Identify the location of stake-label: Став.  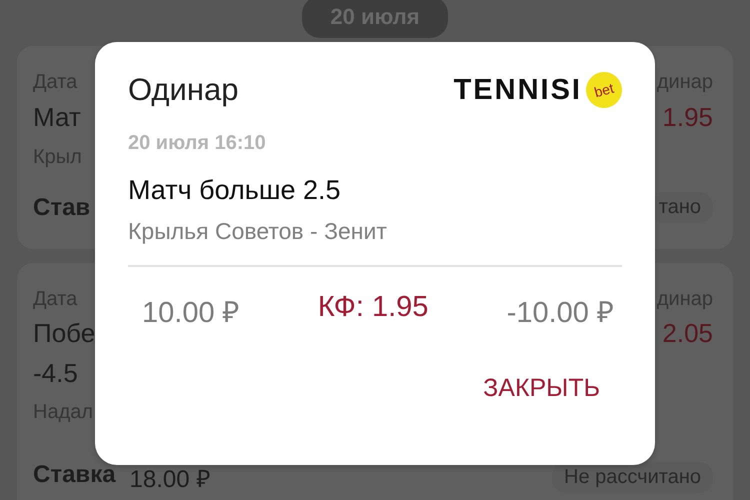
(61, 208).